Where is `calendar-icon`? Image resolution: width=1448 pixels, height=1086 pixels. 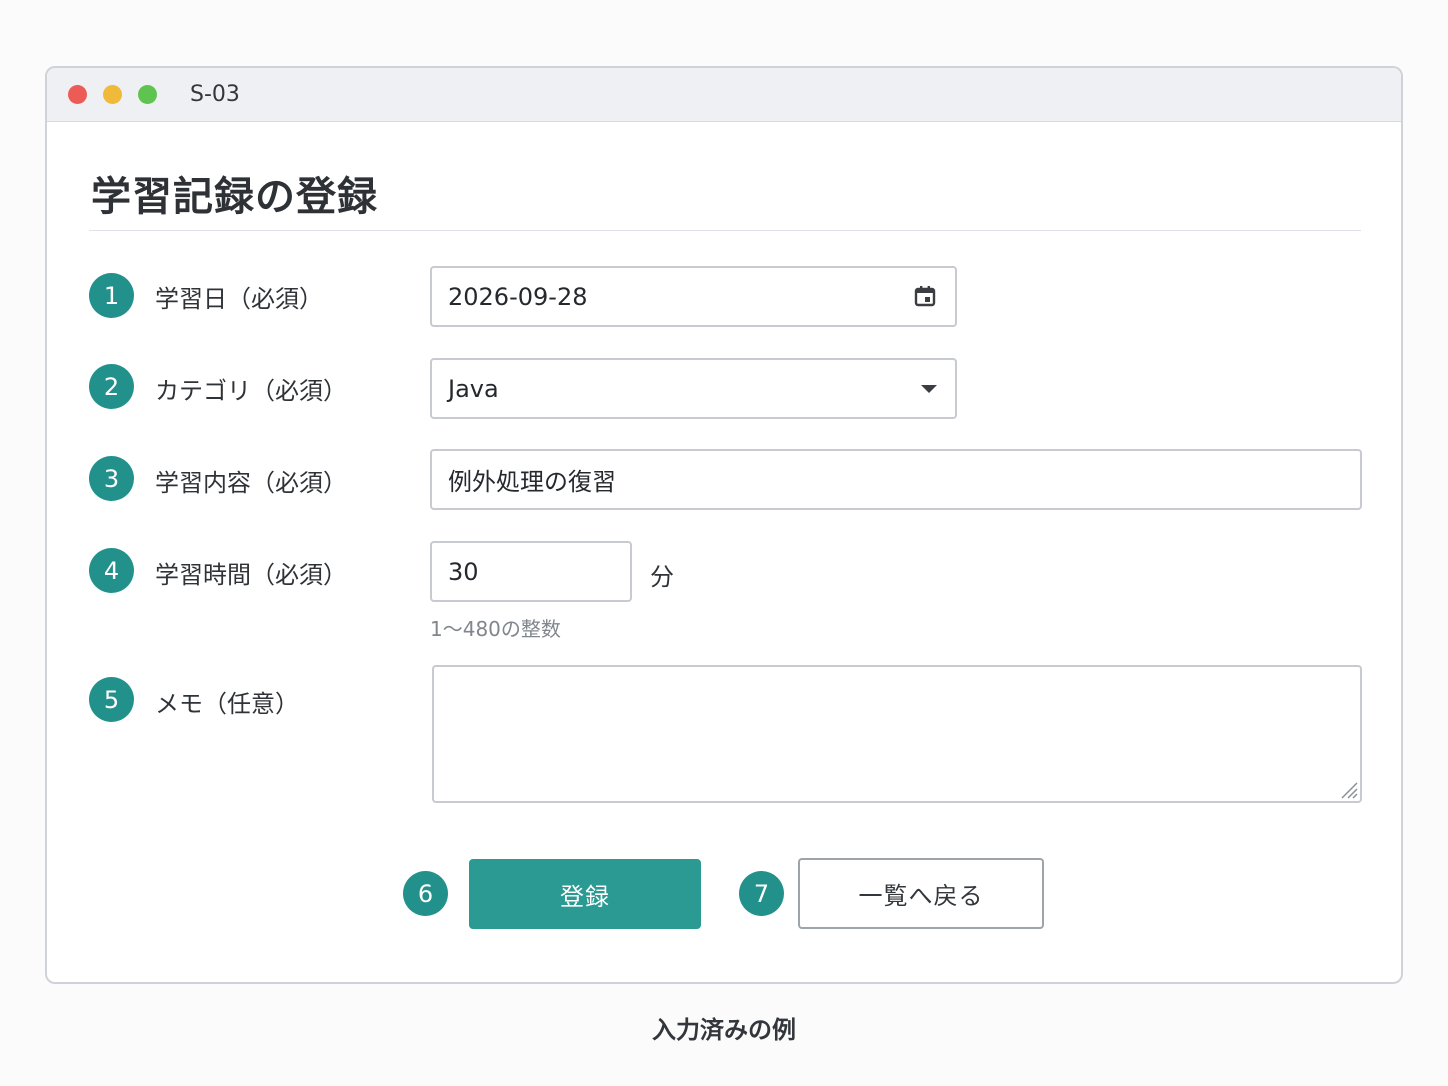
calendar-icon is located at coordinates (925, 296).